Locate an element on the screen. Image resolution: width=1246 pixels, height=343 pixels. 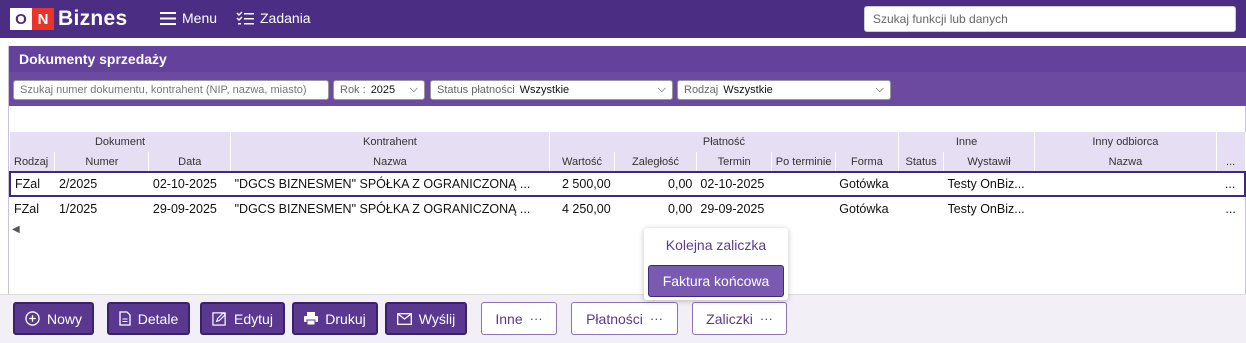
details-button: Detale is located at coordinates (148, 318).